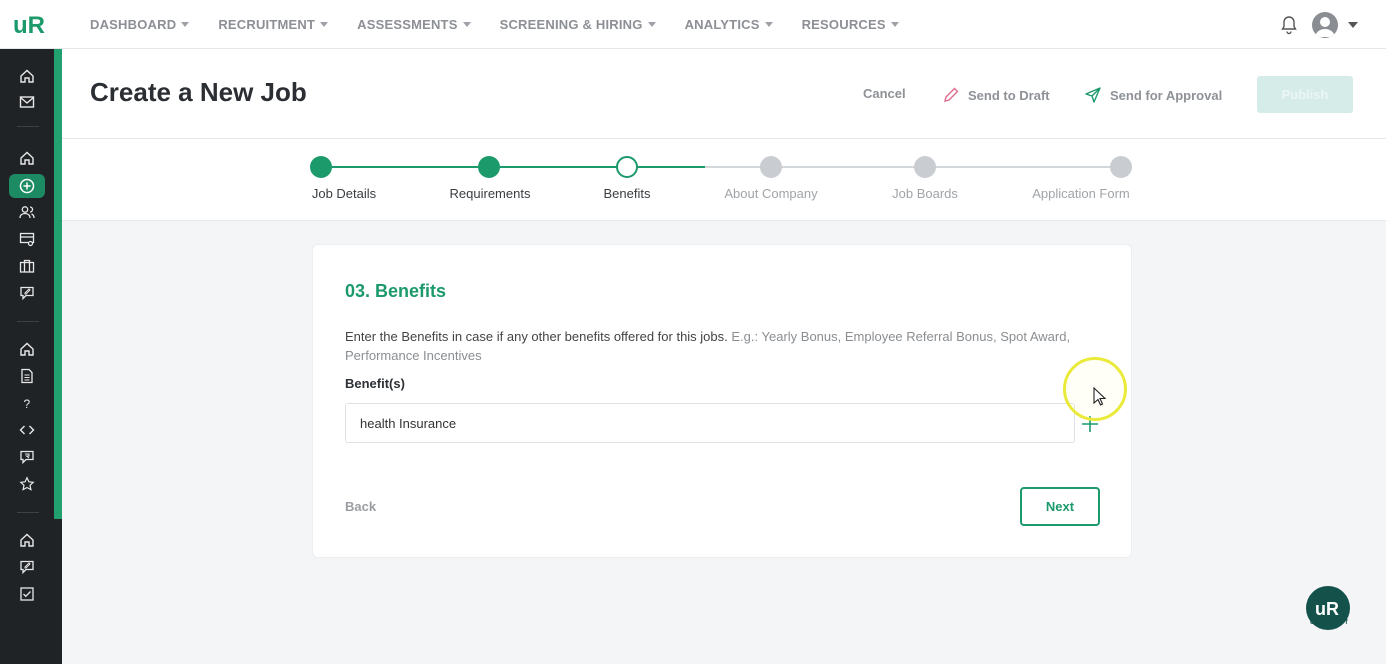  I want to click on briefcase-icon, so click(27, 266).